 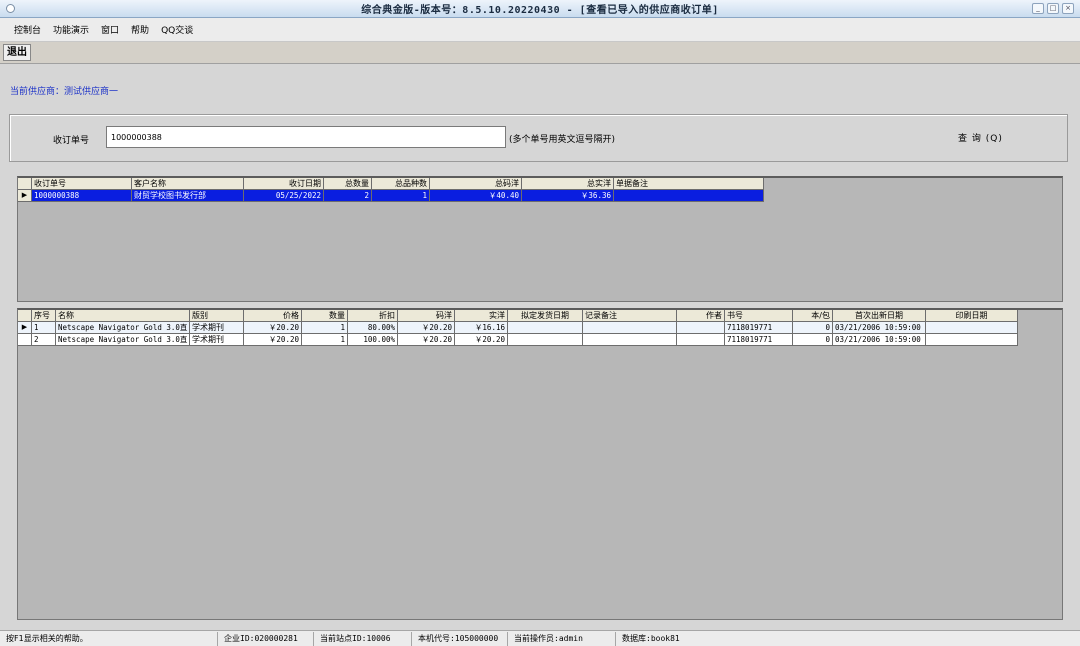 What do you see at coordinates (140, 29) in the screenshot?
I see `menu-help: 帮助` at bounding box center [140, 29].